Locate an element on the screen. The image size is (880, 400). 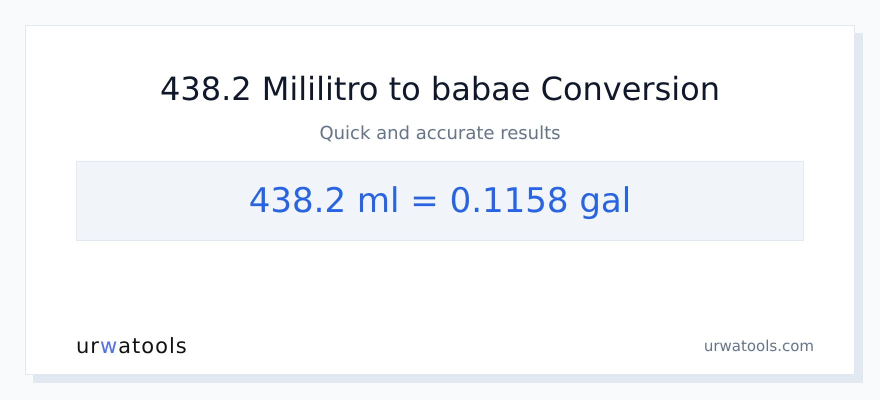
page-title: 438.2 Mililitro to babae Conversion is located at coordinates (440, 89).